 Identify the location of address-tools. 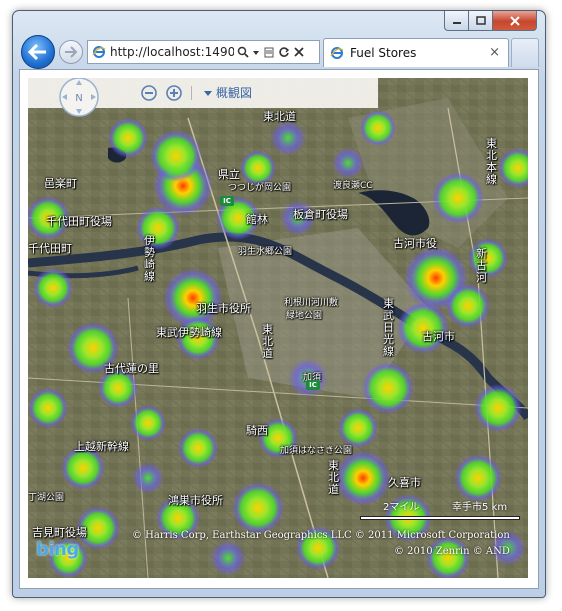
(271, 52).